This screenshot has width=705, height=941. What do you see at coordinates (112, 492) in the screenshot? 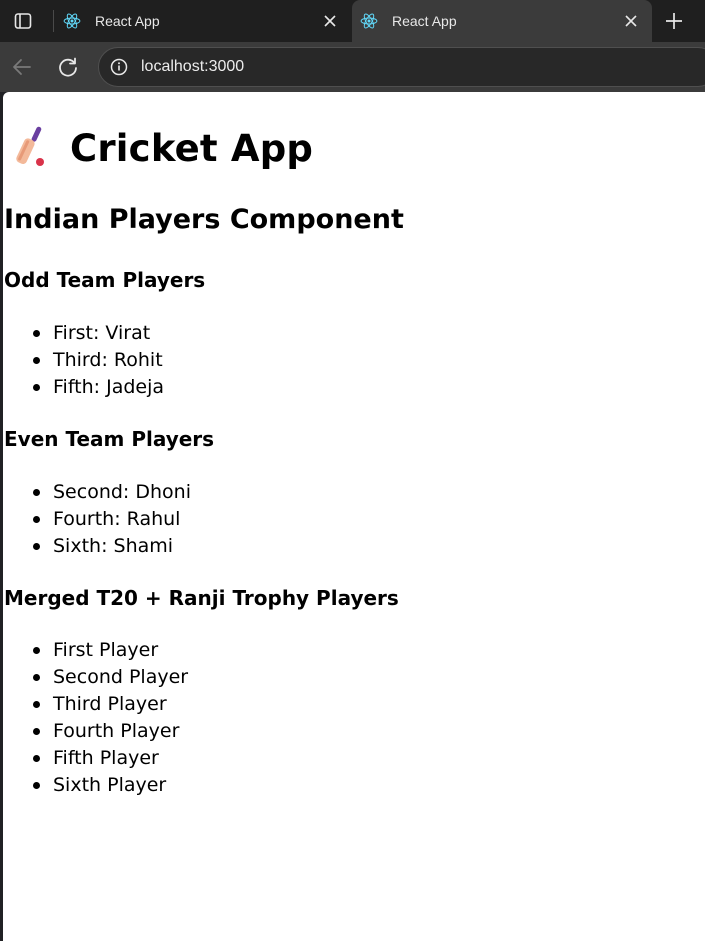
I see `list-item: Second: Dhoni` at bounding box center [112, 492].